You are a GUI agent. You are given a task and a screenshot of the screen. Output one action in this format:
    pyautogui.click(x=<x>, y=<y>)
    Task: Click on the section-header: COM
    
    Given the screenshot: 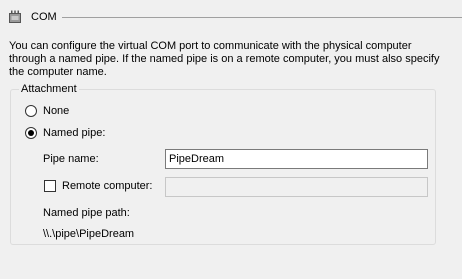 What is the action you would take?
    pyautogui.click(x=231, y=15)
    